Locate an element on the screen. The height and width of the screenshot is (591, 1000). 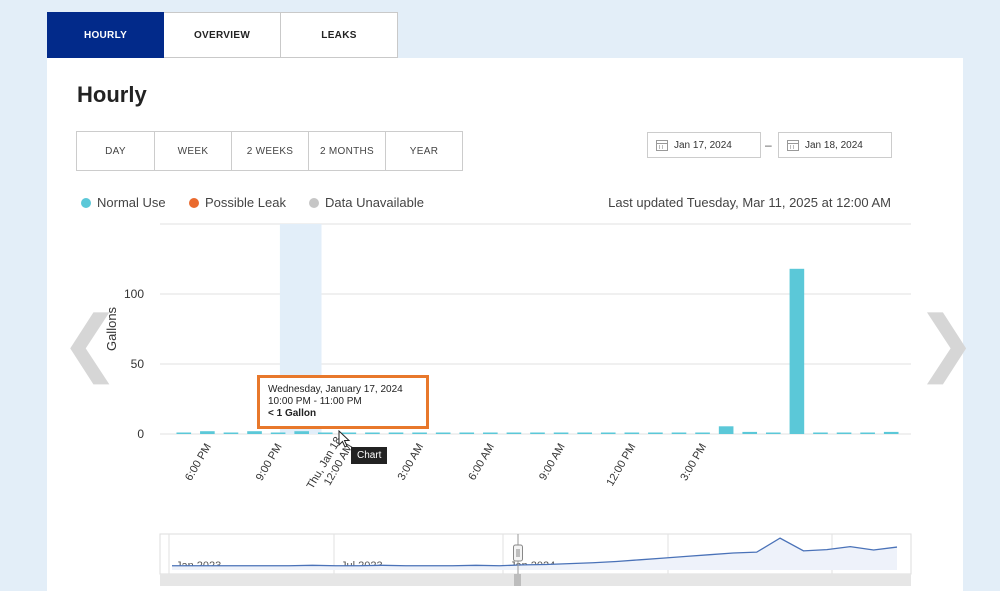
range-navigator: Jan 2023Jul 2023Jan 2024Jul 2024Jan 2025 is located at coordinates (535, 559).